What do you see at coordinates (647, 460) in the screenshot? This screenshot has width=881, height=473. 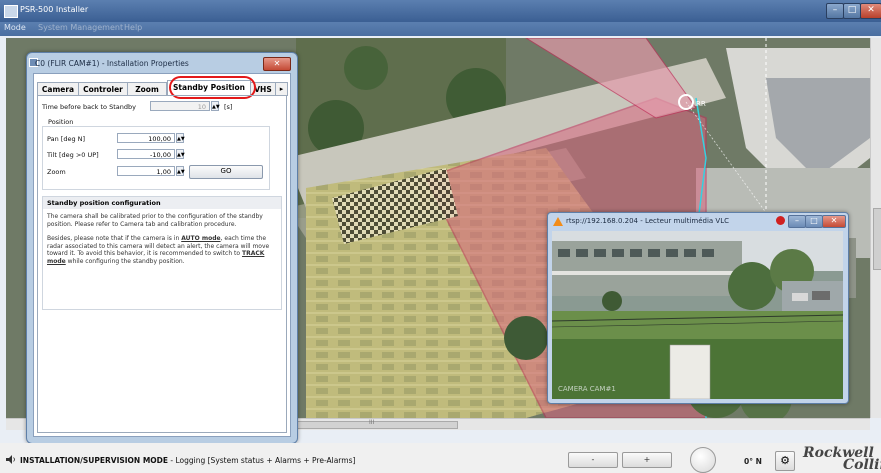 I see `zoom-in-button: +` at bounding box center [647, 460].